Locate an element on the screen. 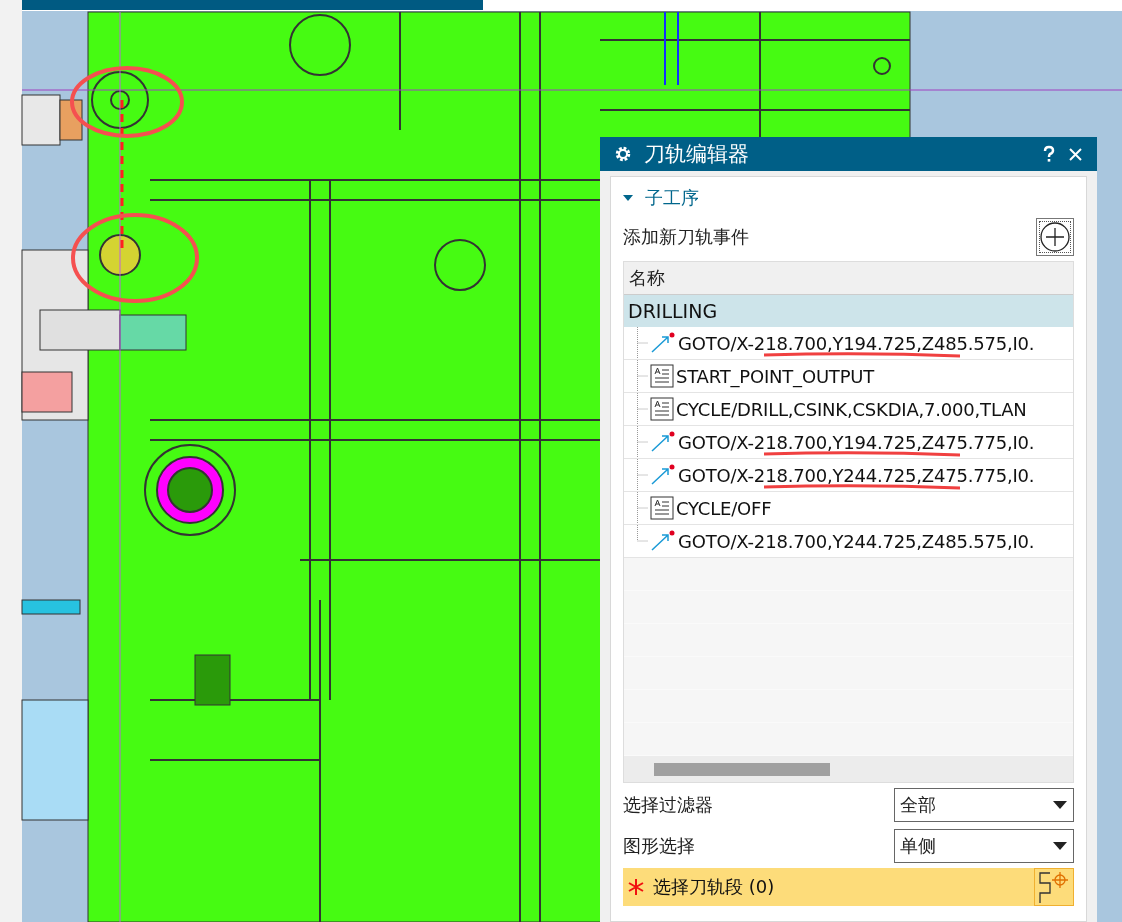 The width and height of the screenshot is (1122, 922). field-label: 图形选择 is located at coordinates (659, 845).